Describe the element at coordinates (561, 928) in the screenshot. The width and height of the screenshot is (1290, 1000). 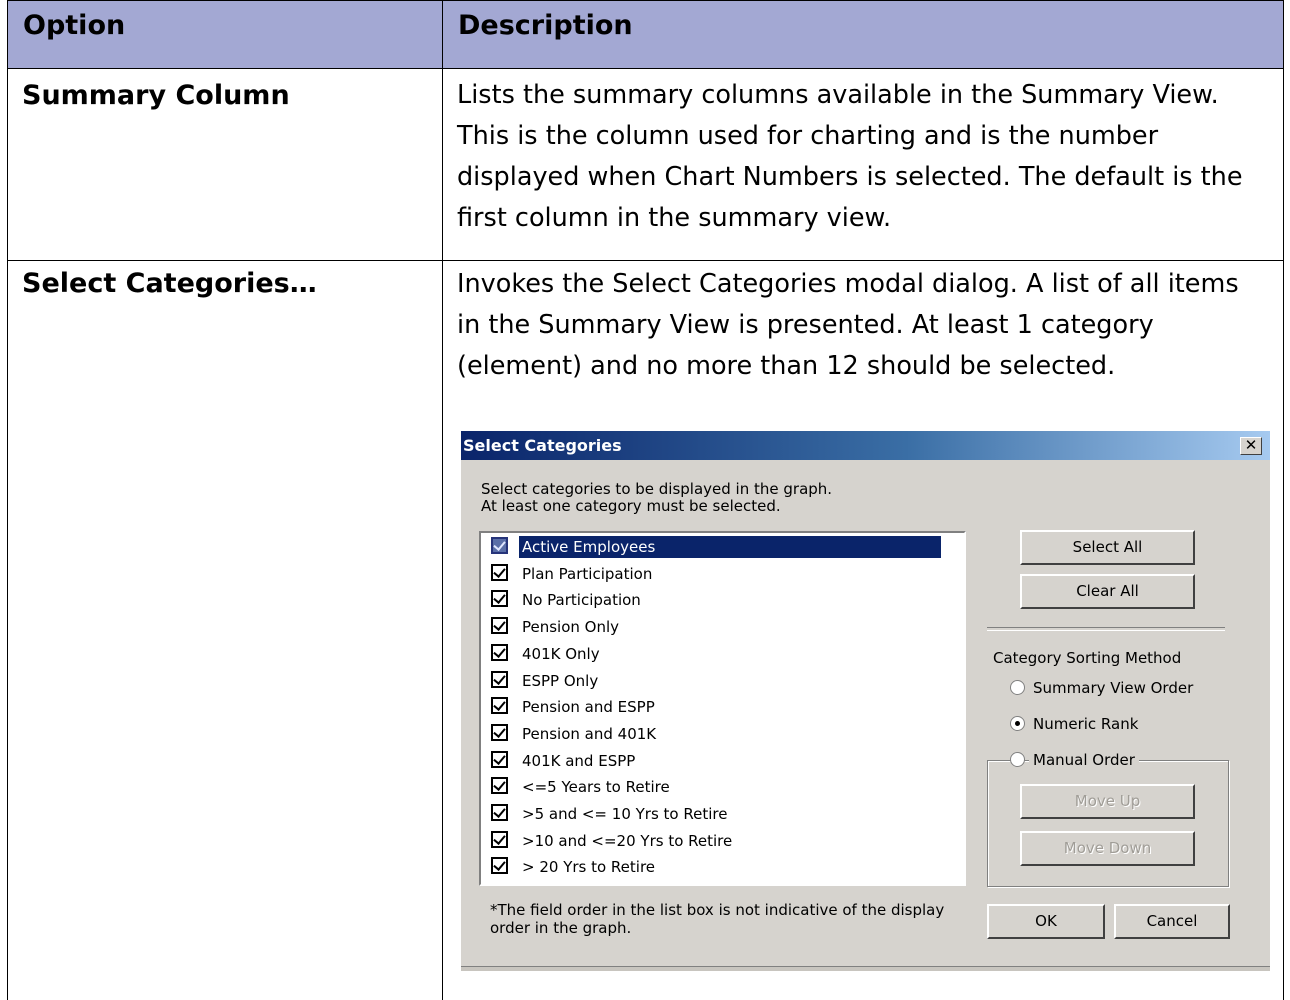
I see `note-line: order in the graph.` at that location.